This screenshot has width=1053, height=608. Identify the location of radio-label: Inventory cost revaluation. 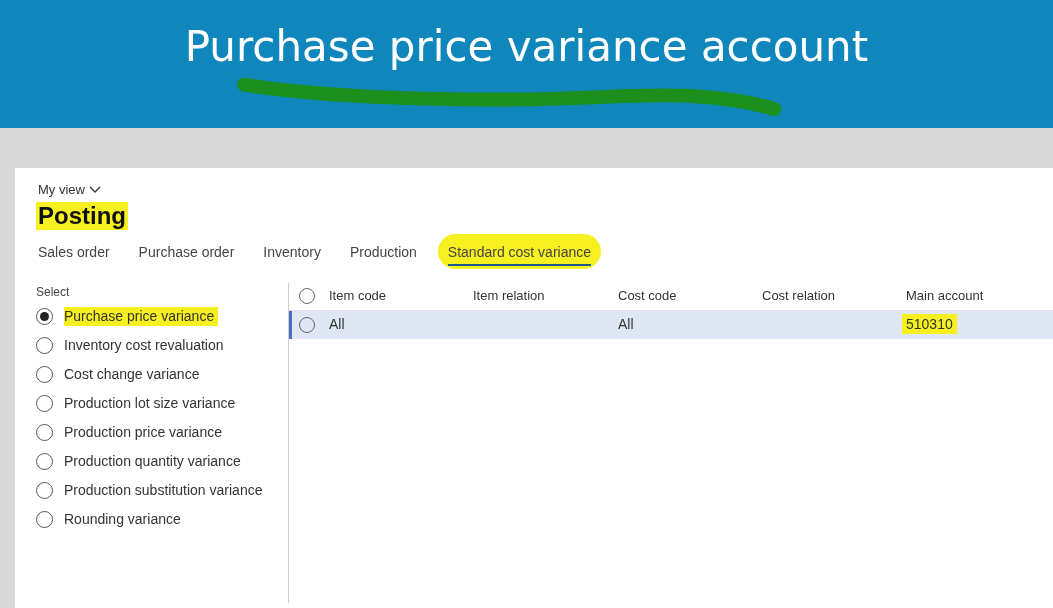
(164, 345).